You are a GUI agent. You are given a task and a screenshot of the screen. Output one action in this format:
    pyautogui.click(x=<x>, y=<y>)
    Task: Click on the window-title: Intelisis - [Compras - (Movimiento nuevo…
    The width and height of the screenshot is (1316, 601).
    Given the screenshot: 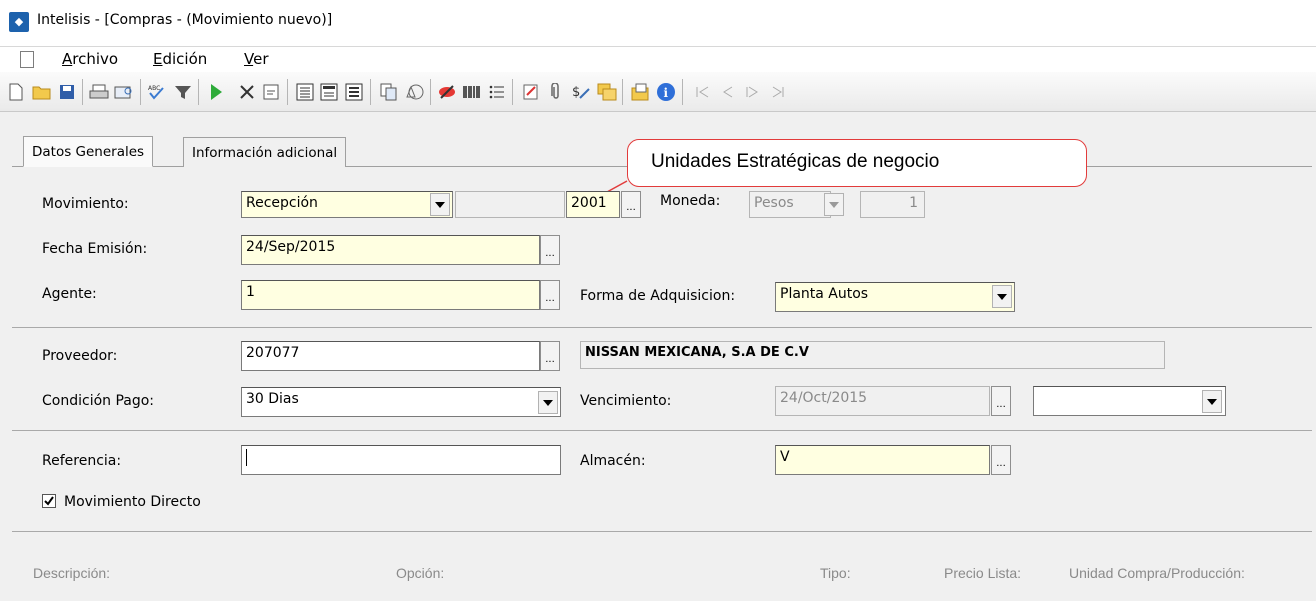 What is the action you would take?
    pyautogui.click(x=185, y=20)
    